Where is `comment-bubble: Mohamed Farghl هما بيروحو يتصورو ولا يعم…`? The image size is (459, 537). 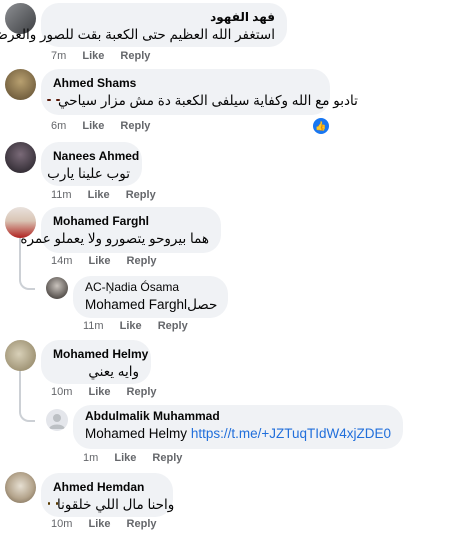 comment-bubble: Mohamed Farghl هما بيروحو يتصورو ولا يعم… is located at coordinates (120, 230).